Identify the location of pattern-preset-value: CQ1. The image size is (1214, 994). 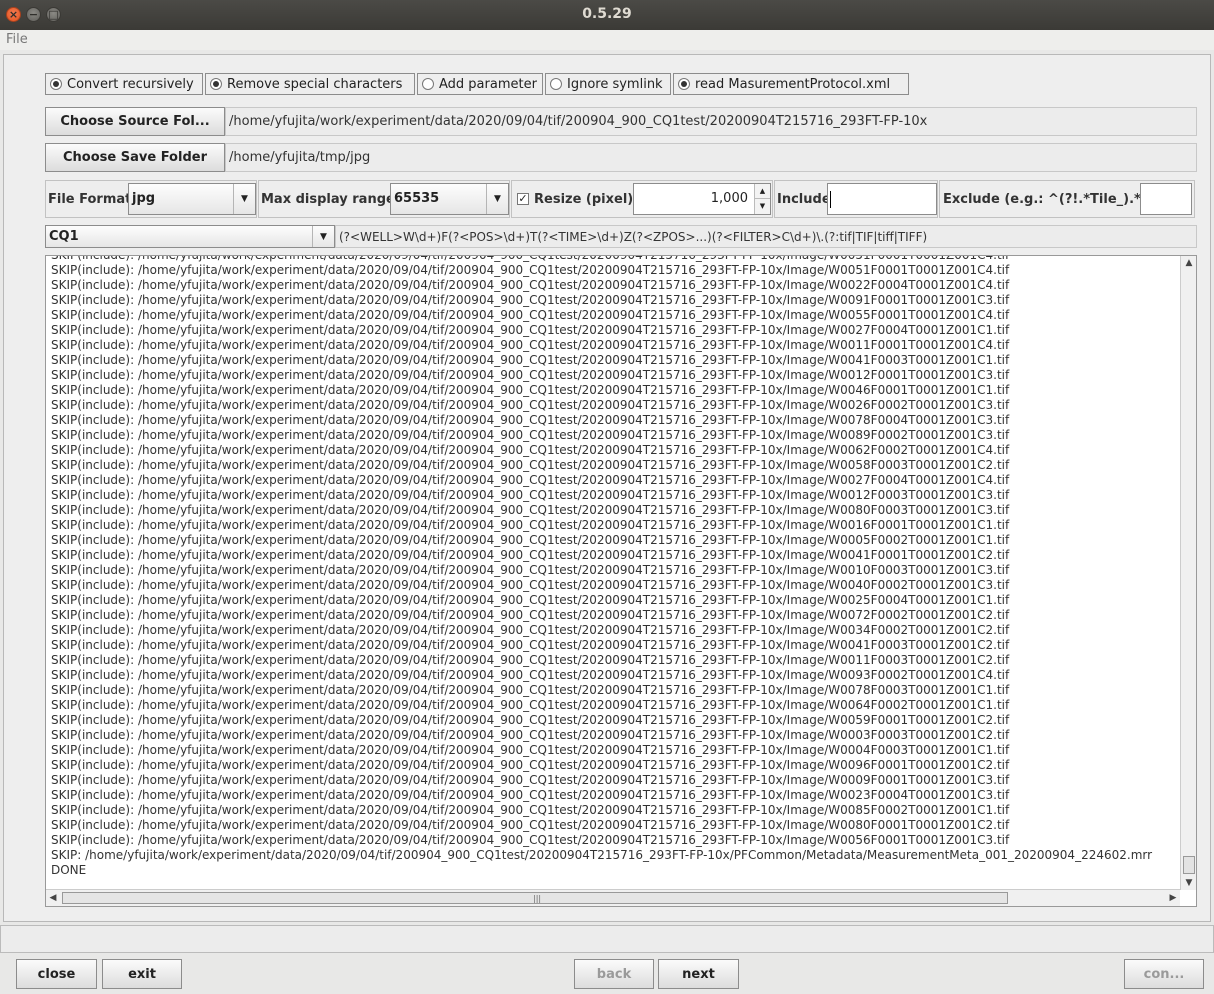
(64, 236).